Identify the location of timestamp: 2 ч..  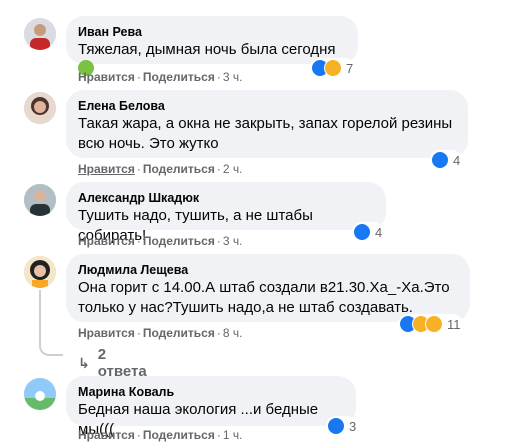
(233, 169).